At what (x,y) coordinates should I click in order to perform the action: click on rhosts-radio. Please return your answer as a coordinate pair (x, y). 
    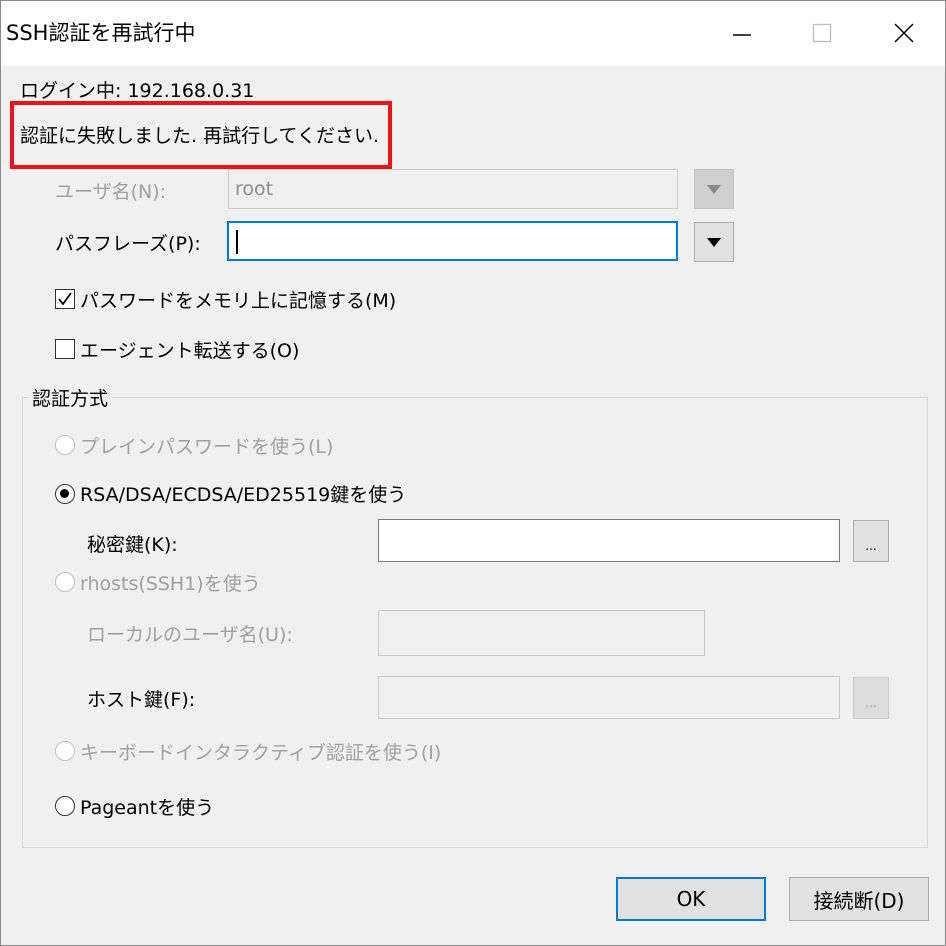
    Looking at the image, I should click on (65, 582).